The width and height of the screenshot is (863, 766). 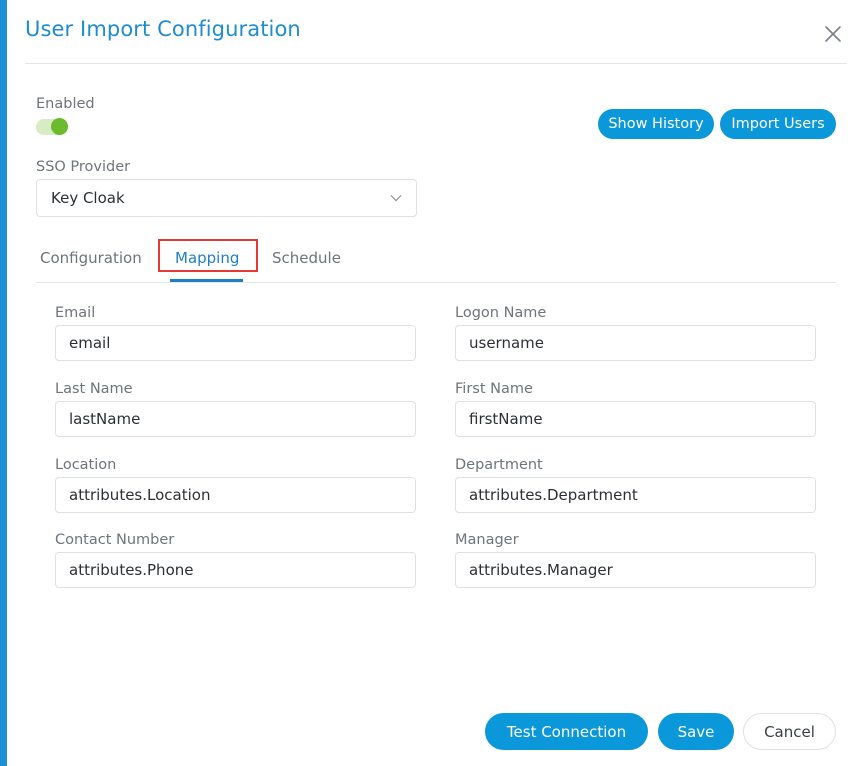 I want to click on close-icon, so click(x=833, y=34).